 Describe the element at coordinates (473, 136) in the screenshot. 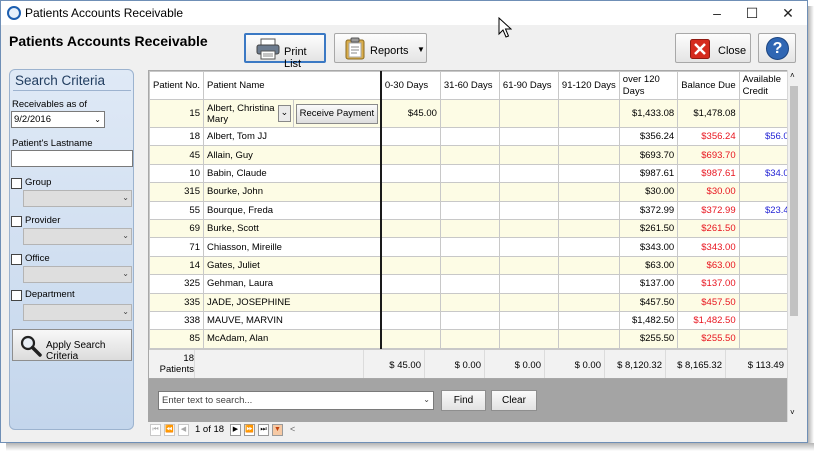

I see `table-row: 18 Albert, Tom JJ $356.24 $356.24 $56.00` at that location.